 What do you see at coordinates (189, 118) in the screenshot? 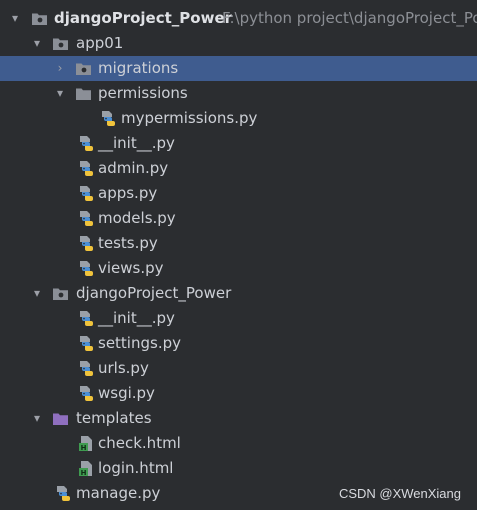
I see `file-label: mypermissions.py` at bounding box center [189, 118].